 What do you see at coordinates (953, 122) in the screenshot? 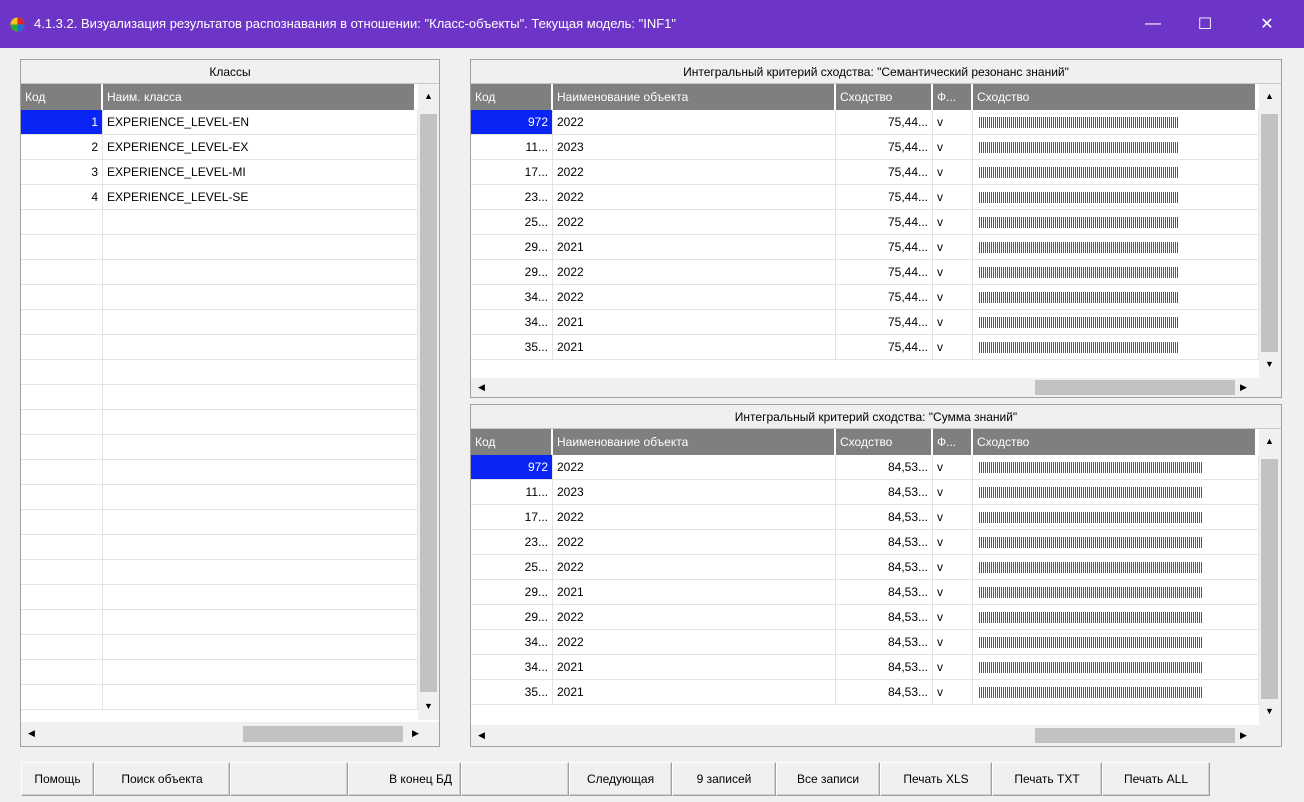
I see `row-flag: v` at bounding box center [953, 122].